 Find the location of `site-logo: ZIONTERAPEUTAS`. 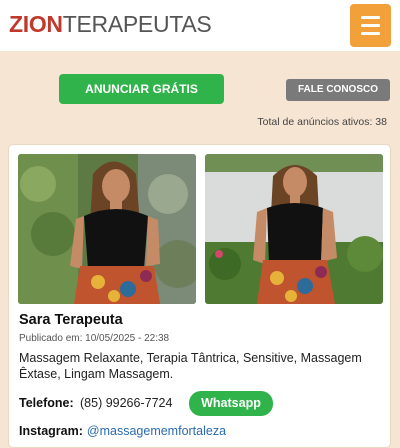

site-logo: ZIONTERAPEUTAS is located at coordinates (110, 24).